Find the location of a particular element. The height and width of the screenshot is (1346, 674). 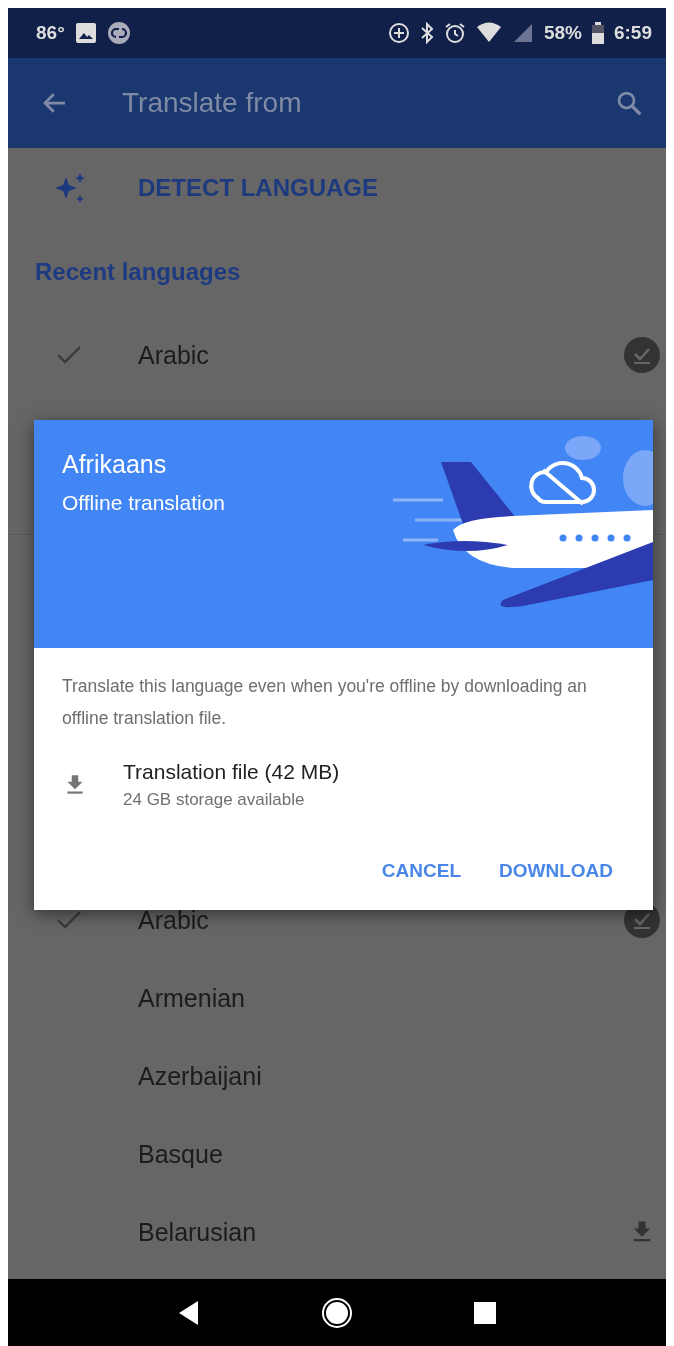

bluetooth-icon is located at coordinates (426, 33).